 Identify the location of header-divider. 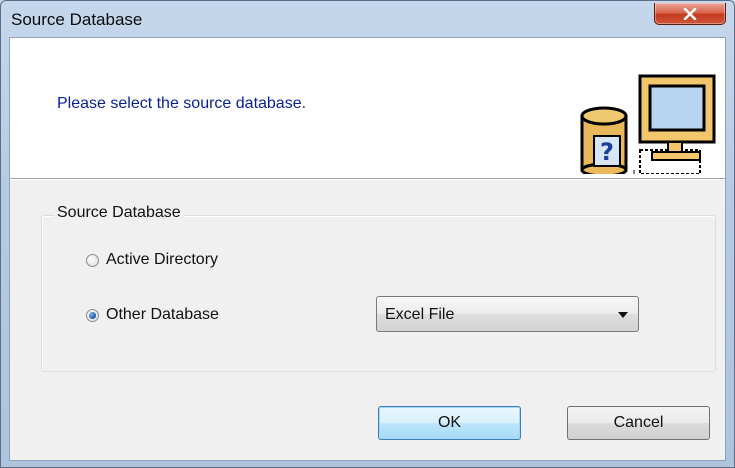
(367, 179).